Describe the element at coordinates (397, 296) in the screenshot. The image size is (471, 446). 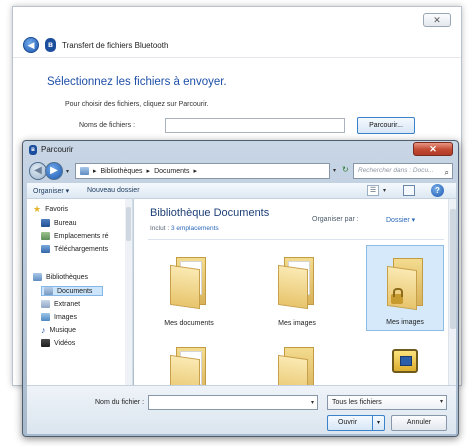
I see `lock-icon` at that location.